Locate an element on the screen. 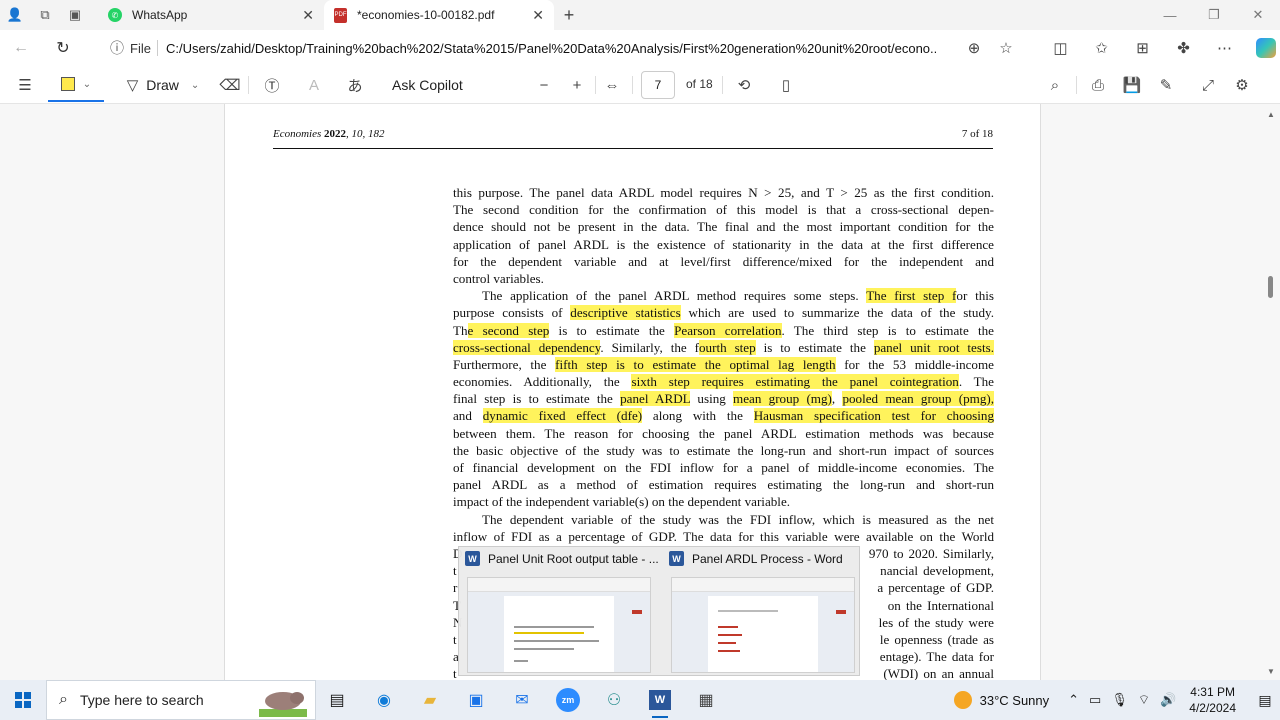  tab-pdf: PDF *economies-10-00182.pdf ✕ is located at coordinates (439, 15).